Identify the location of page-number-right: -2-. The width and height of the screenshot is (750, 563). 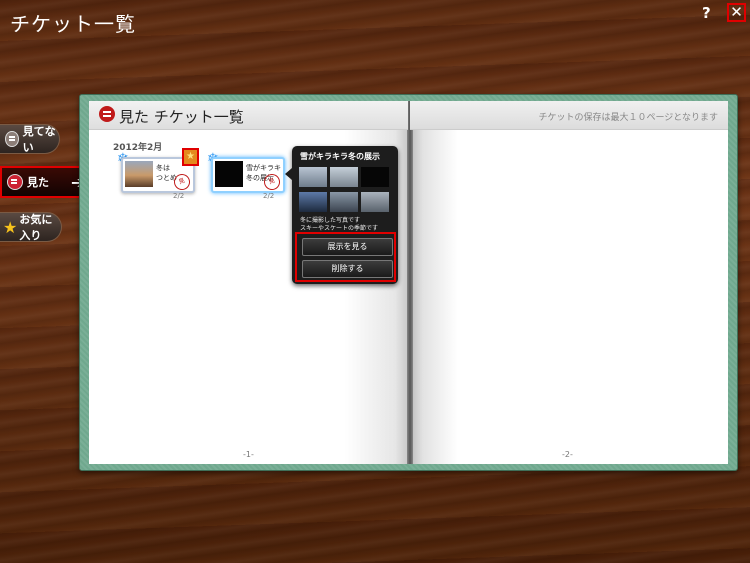
(567, 454).